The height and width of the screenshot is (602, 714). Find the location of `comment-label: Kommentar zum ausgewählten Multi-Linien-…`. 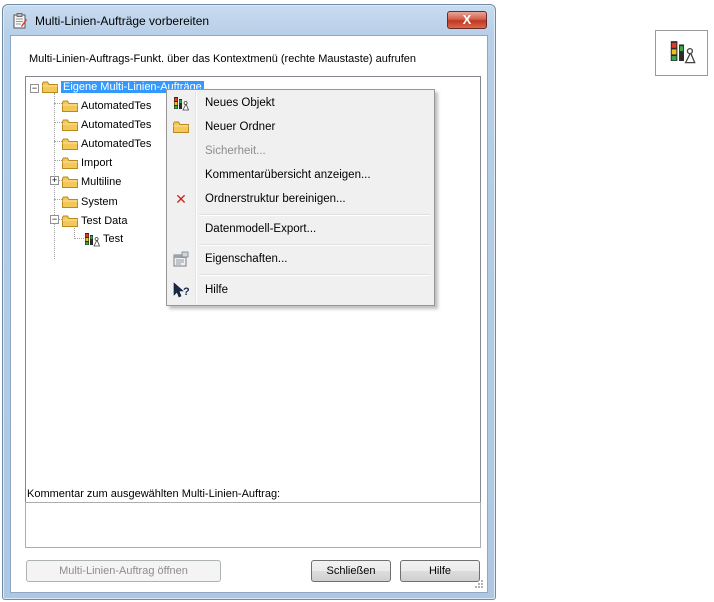

comment-label: Kommentar zum ausgewählten Multi-Linien-… is located at coordinates (154, 494).